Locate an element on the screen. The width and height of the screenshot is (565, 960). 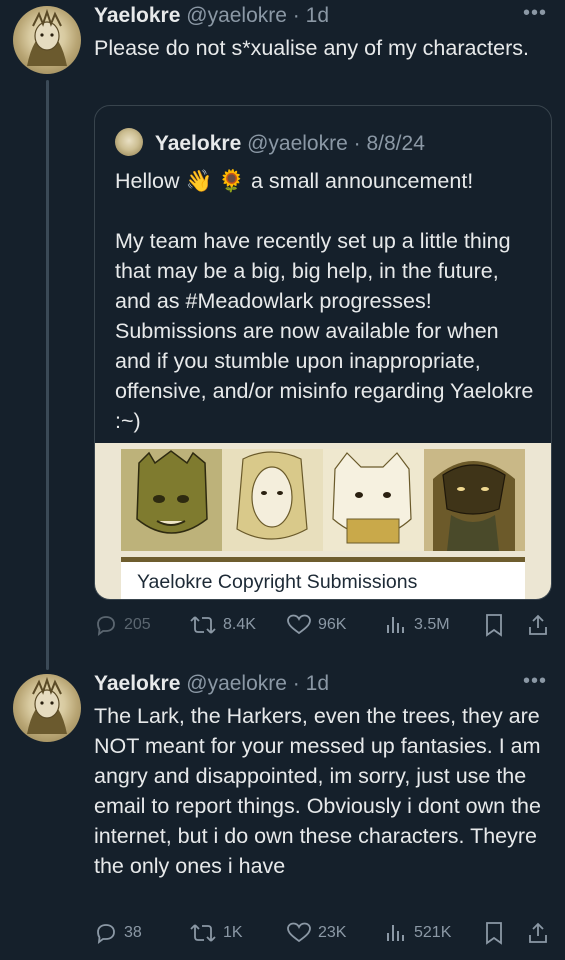
quoted-line: Hellow 👋 🌻 a small announcement! is located at coordinates (294, 181).